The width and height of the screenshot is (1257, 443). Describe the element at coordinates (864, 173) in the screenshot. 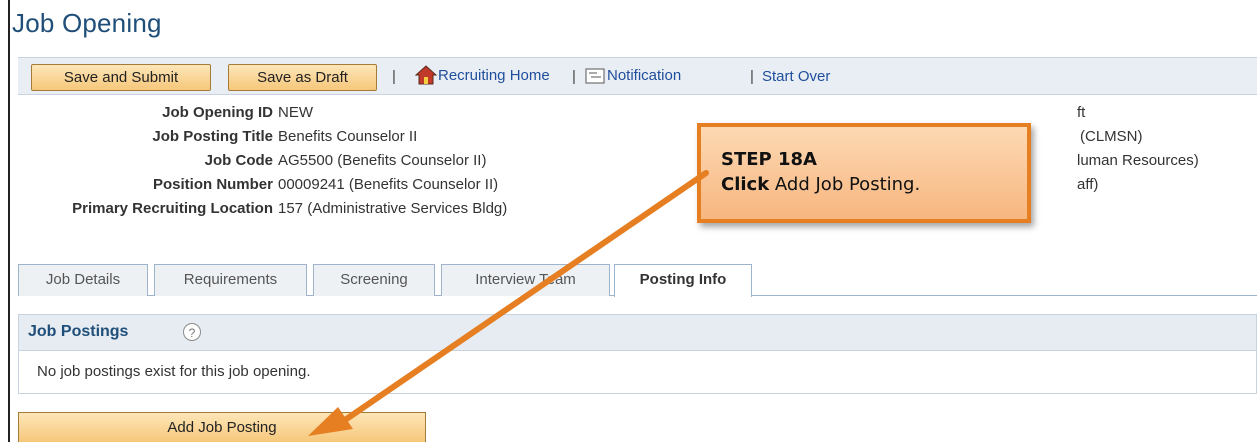

I see `instruction-callout: STEP 18A Click Add Job Posting.` at that location.